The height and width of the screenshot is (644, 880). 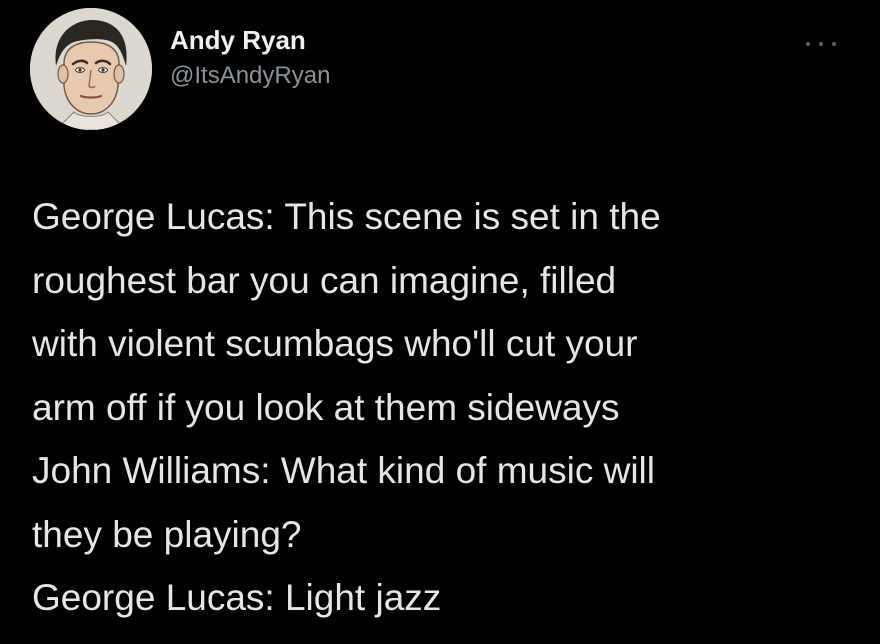 I want to click on avatar-portrait-icon, so click(x=91, y=69).